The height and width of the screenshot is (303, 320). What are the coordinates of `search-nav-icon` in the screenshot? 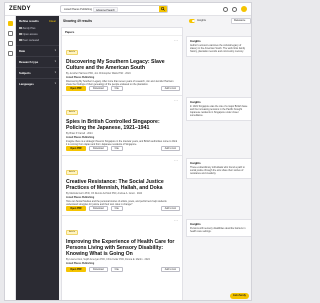 It's located at (10, 23).